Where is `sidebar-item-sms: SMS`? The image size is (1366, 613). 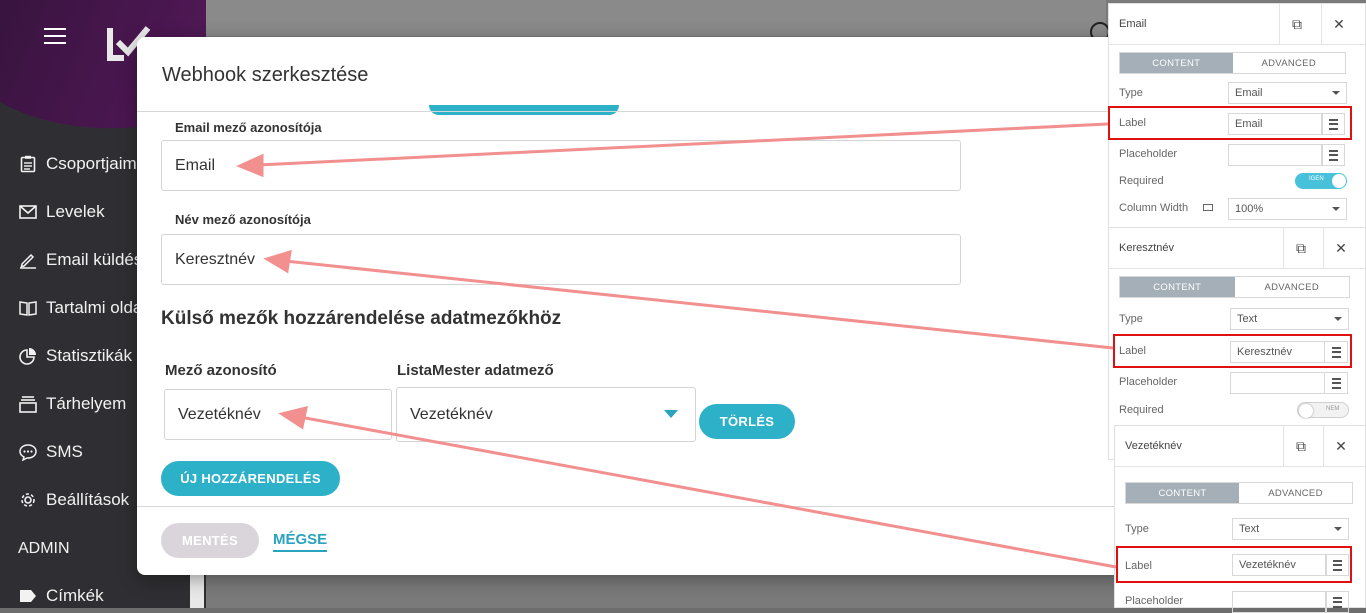
sidebar-item-sms: SMS is located at coordinates (50, 452).